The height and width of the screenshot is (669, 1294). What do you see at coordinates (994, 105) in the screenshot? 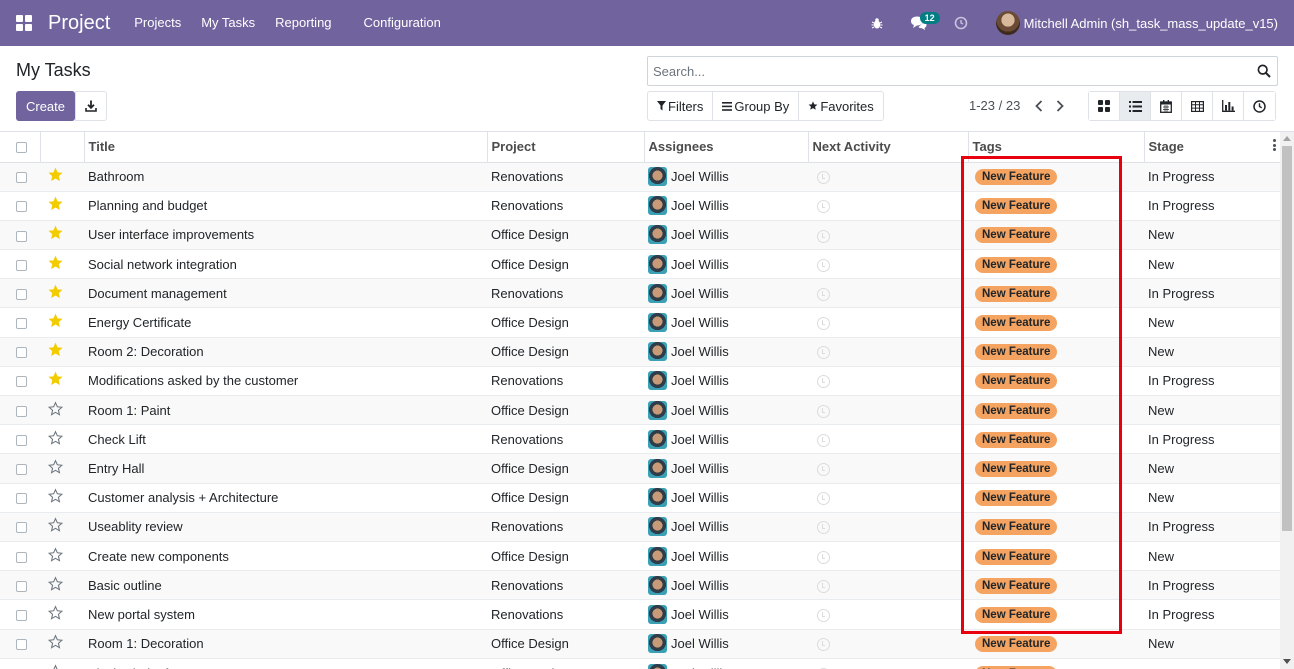
I see `pager-value: 1-23 / 23` at bounding box center [994, 105].